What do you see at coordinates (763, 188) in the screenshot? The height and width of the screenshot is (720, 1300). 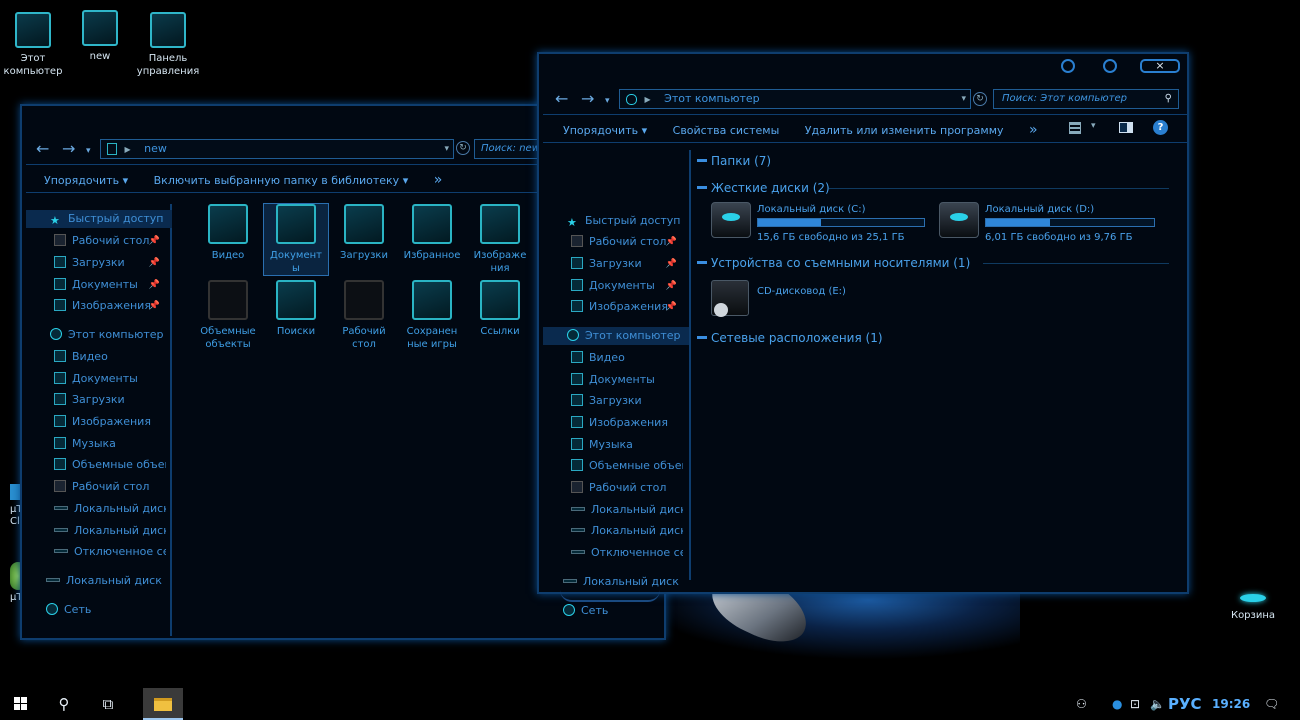 I see `section-hdd-header: Жесткие диски (2)` at bounding box center [763, 188].